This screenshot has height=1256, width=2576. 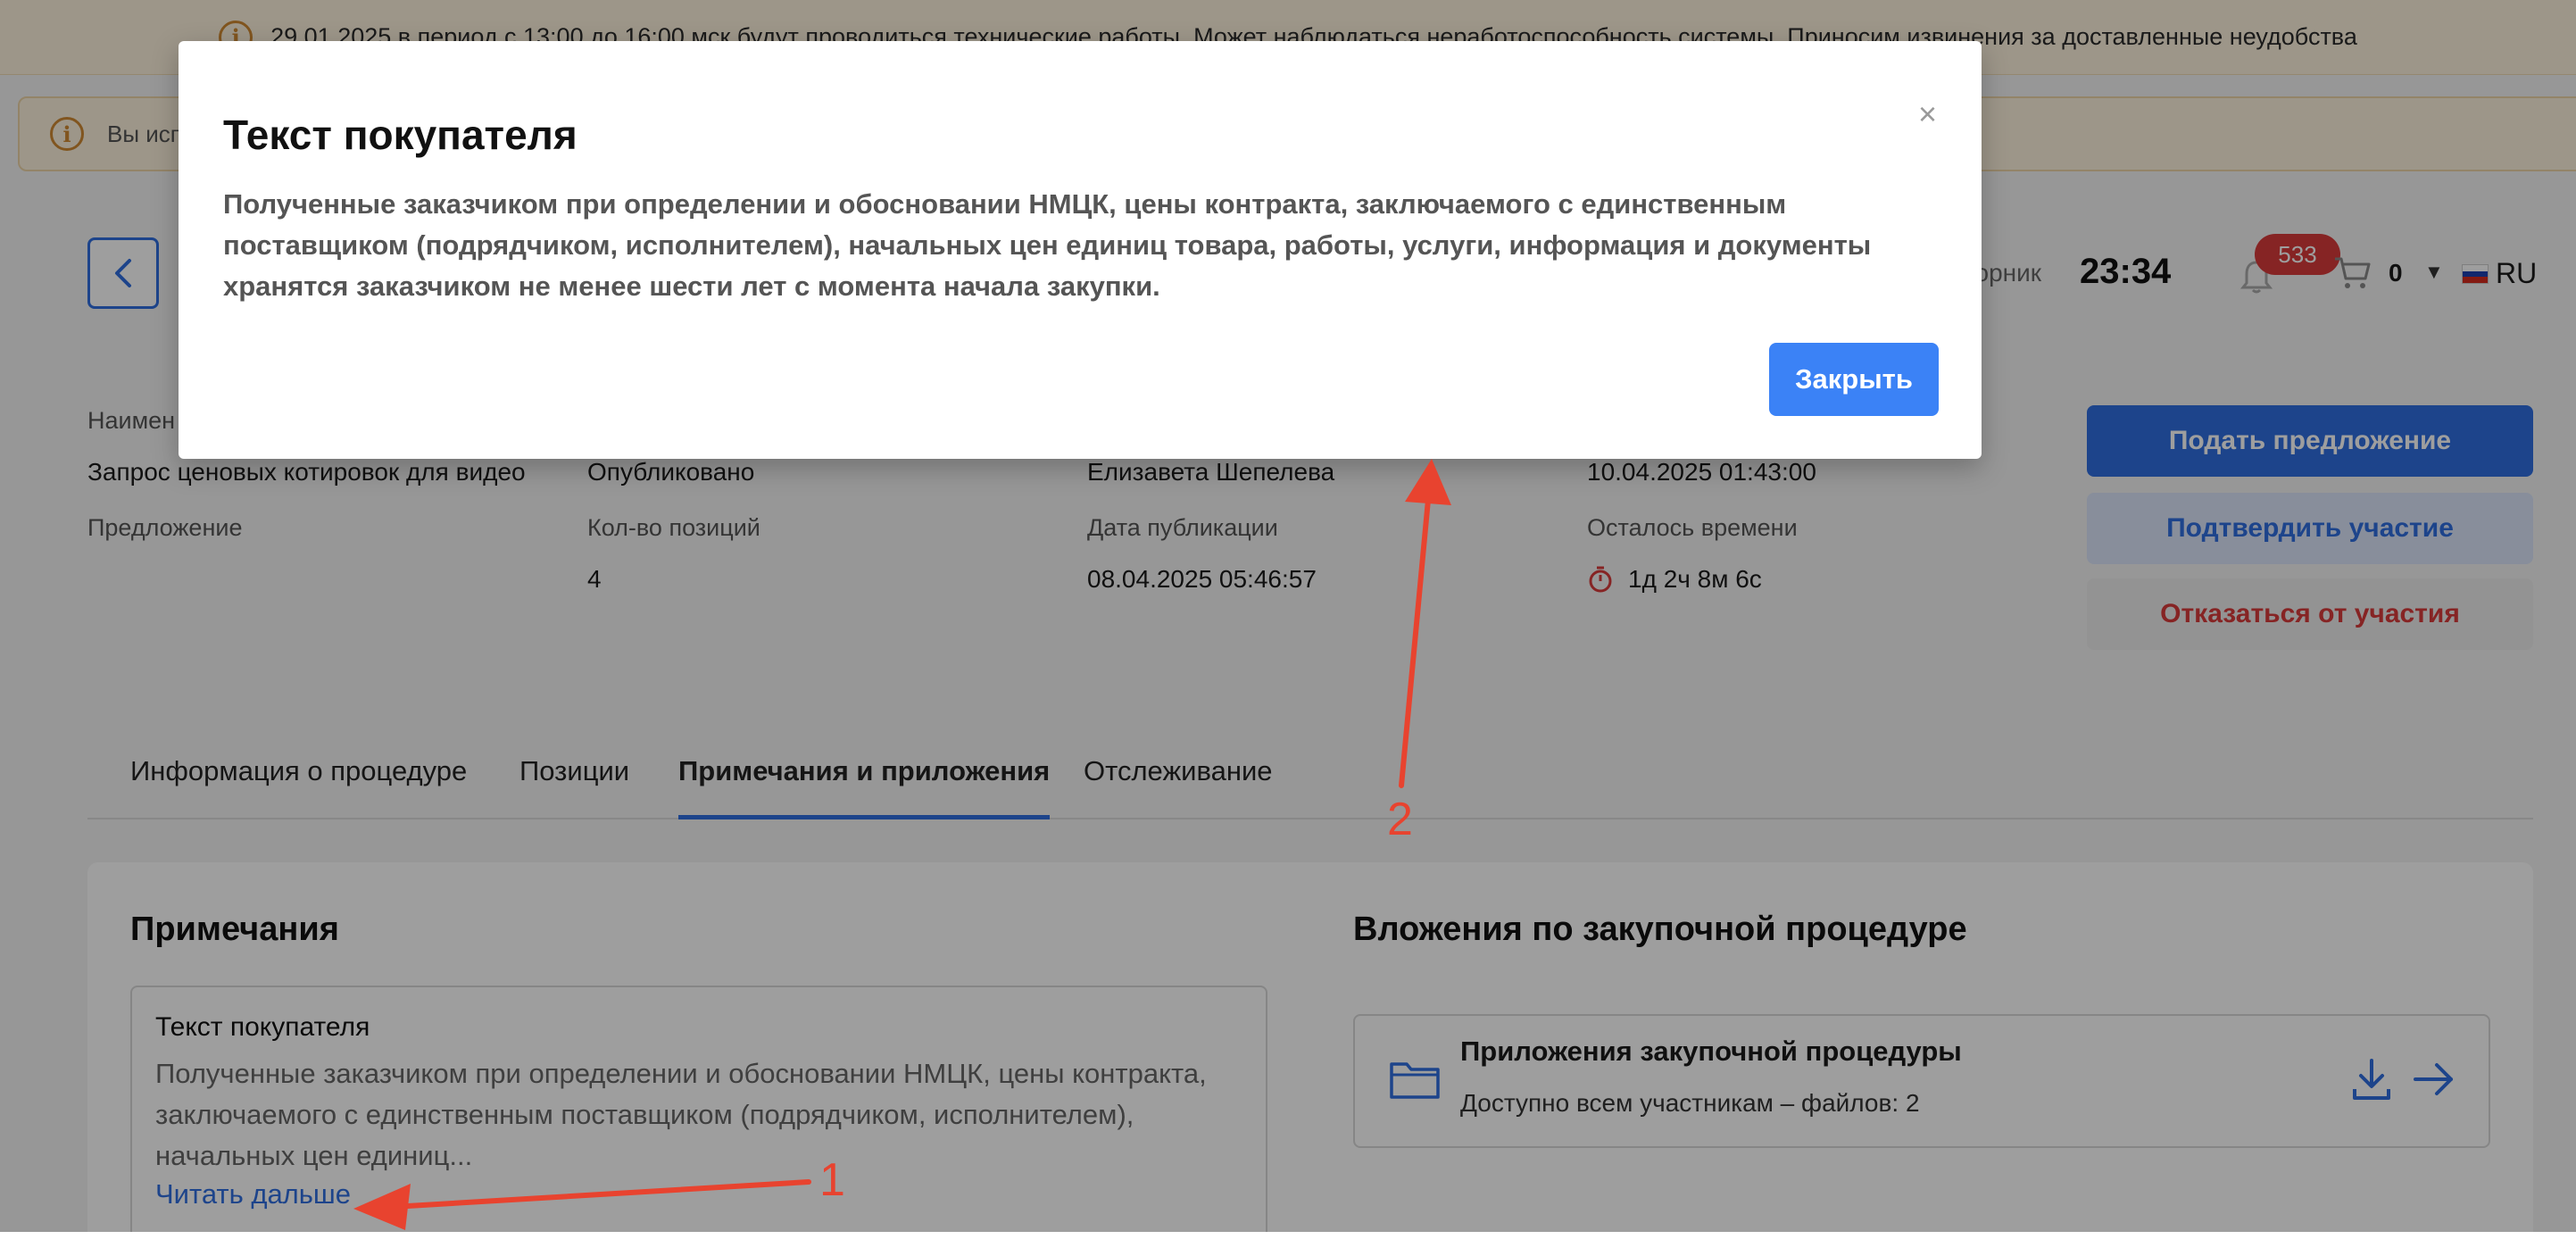 What do you see at coordinates (1400, 819) in the screenshot?
I see `annotation-label-2: 2` at bounding box center [1400, 819].